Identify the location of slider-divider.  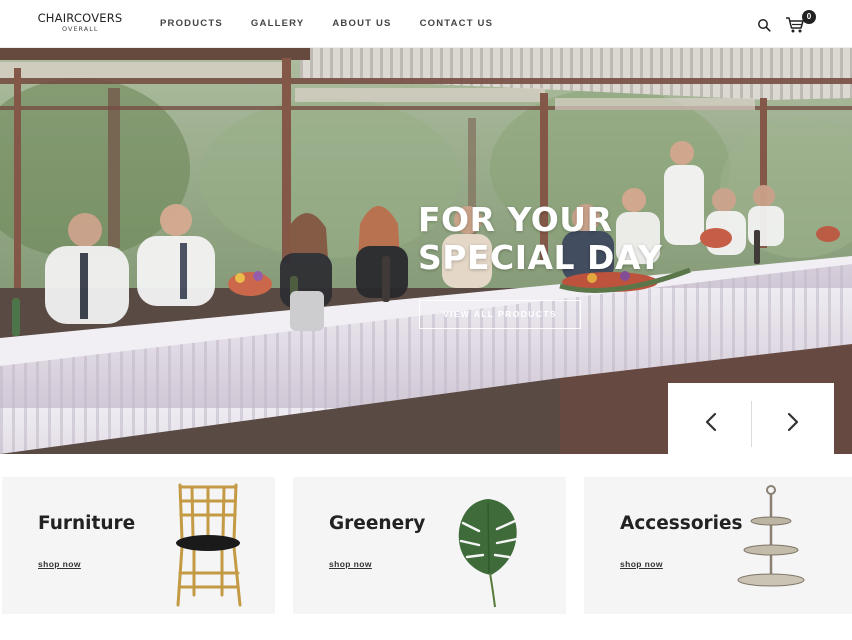
(751, 424).